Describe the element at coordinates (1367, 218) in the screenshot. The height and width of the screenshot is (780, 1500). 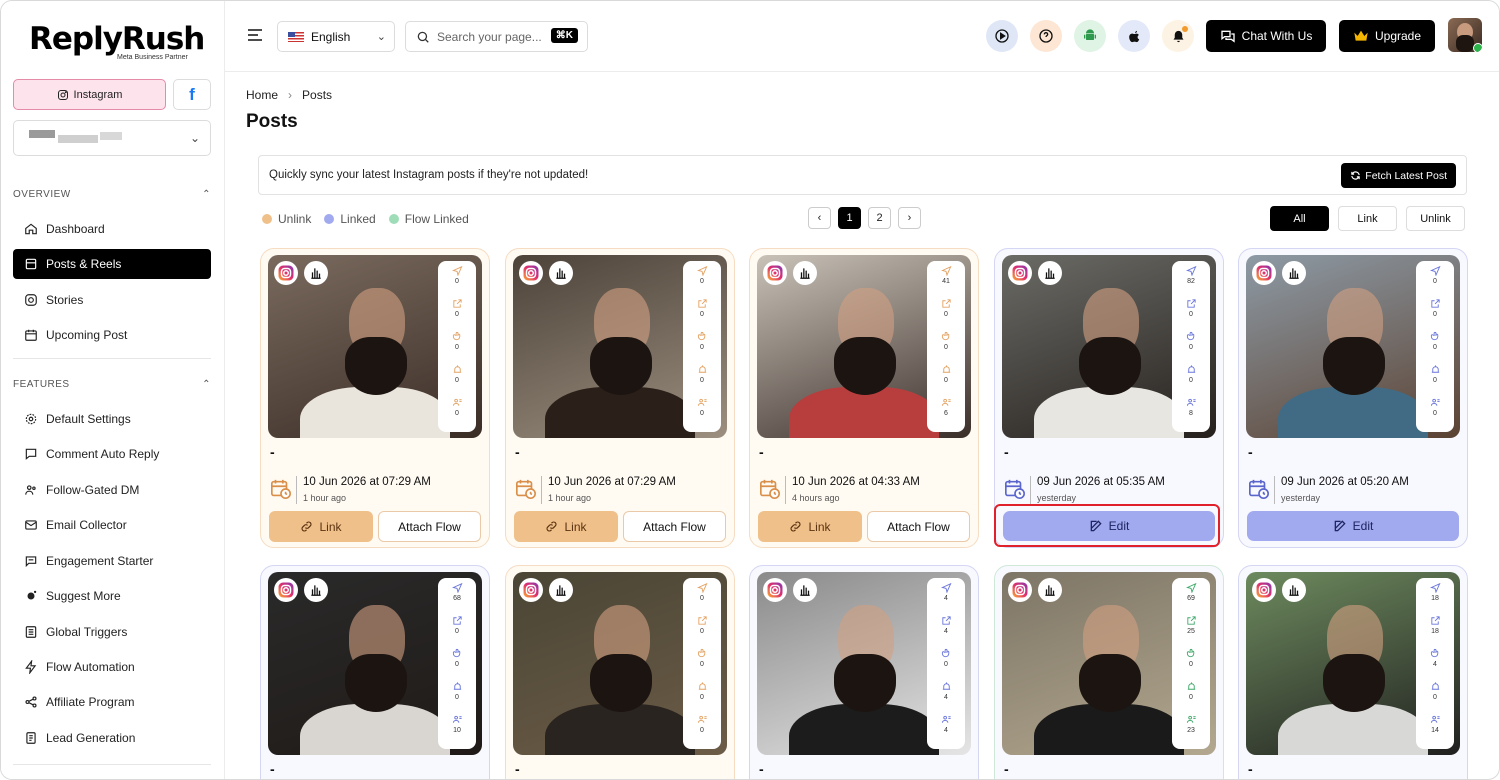
I see `filter-link-button: Link` at that location.